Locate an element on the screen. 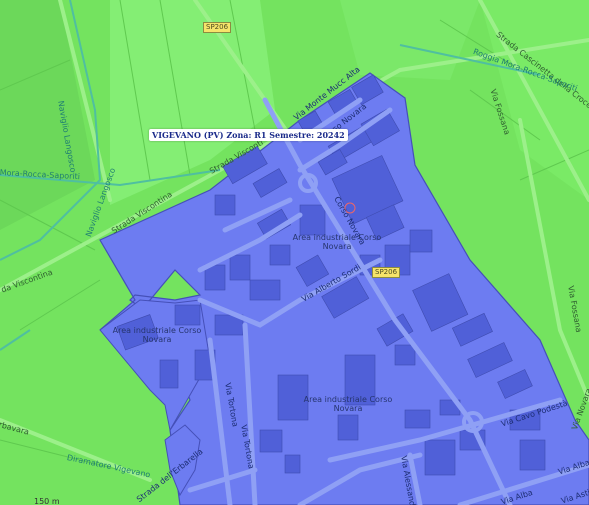  area-label-industriale-1: Area industriale Corso Novara is located at coordinates (337, 242).